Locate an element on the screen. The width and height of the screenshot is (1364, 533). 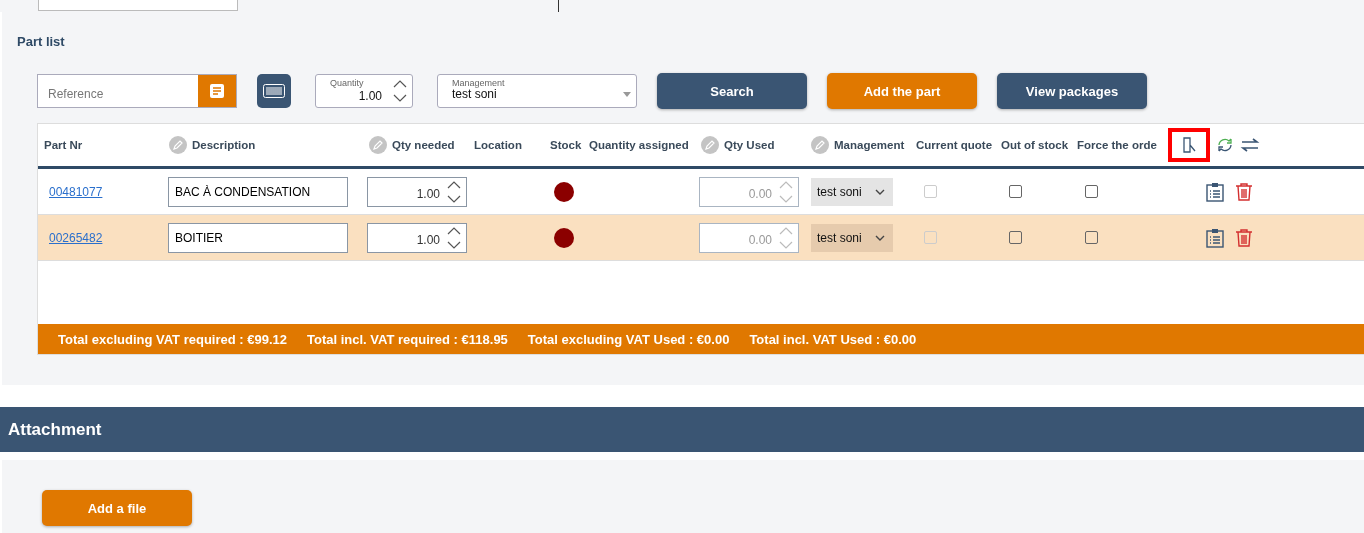
column-header: Quantity assigned is located at coordinates (639, 145).